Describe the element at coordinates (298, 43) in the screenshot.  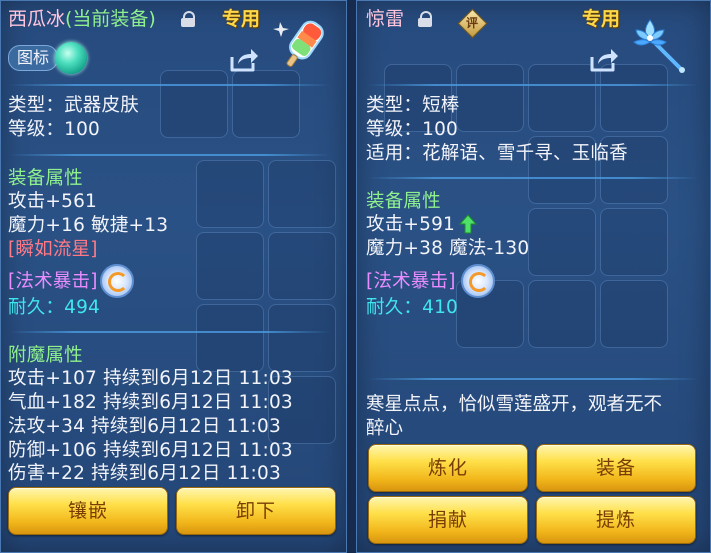
I see `watermelon-popsicle-item-icon` at that location.